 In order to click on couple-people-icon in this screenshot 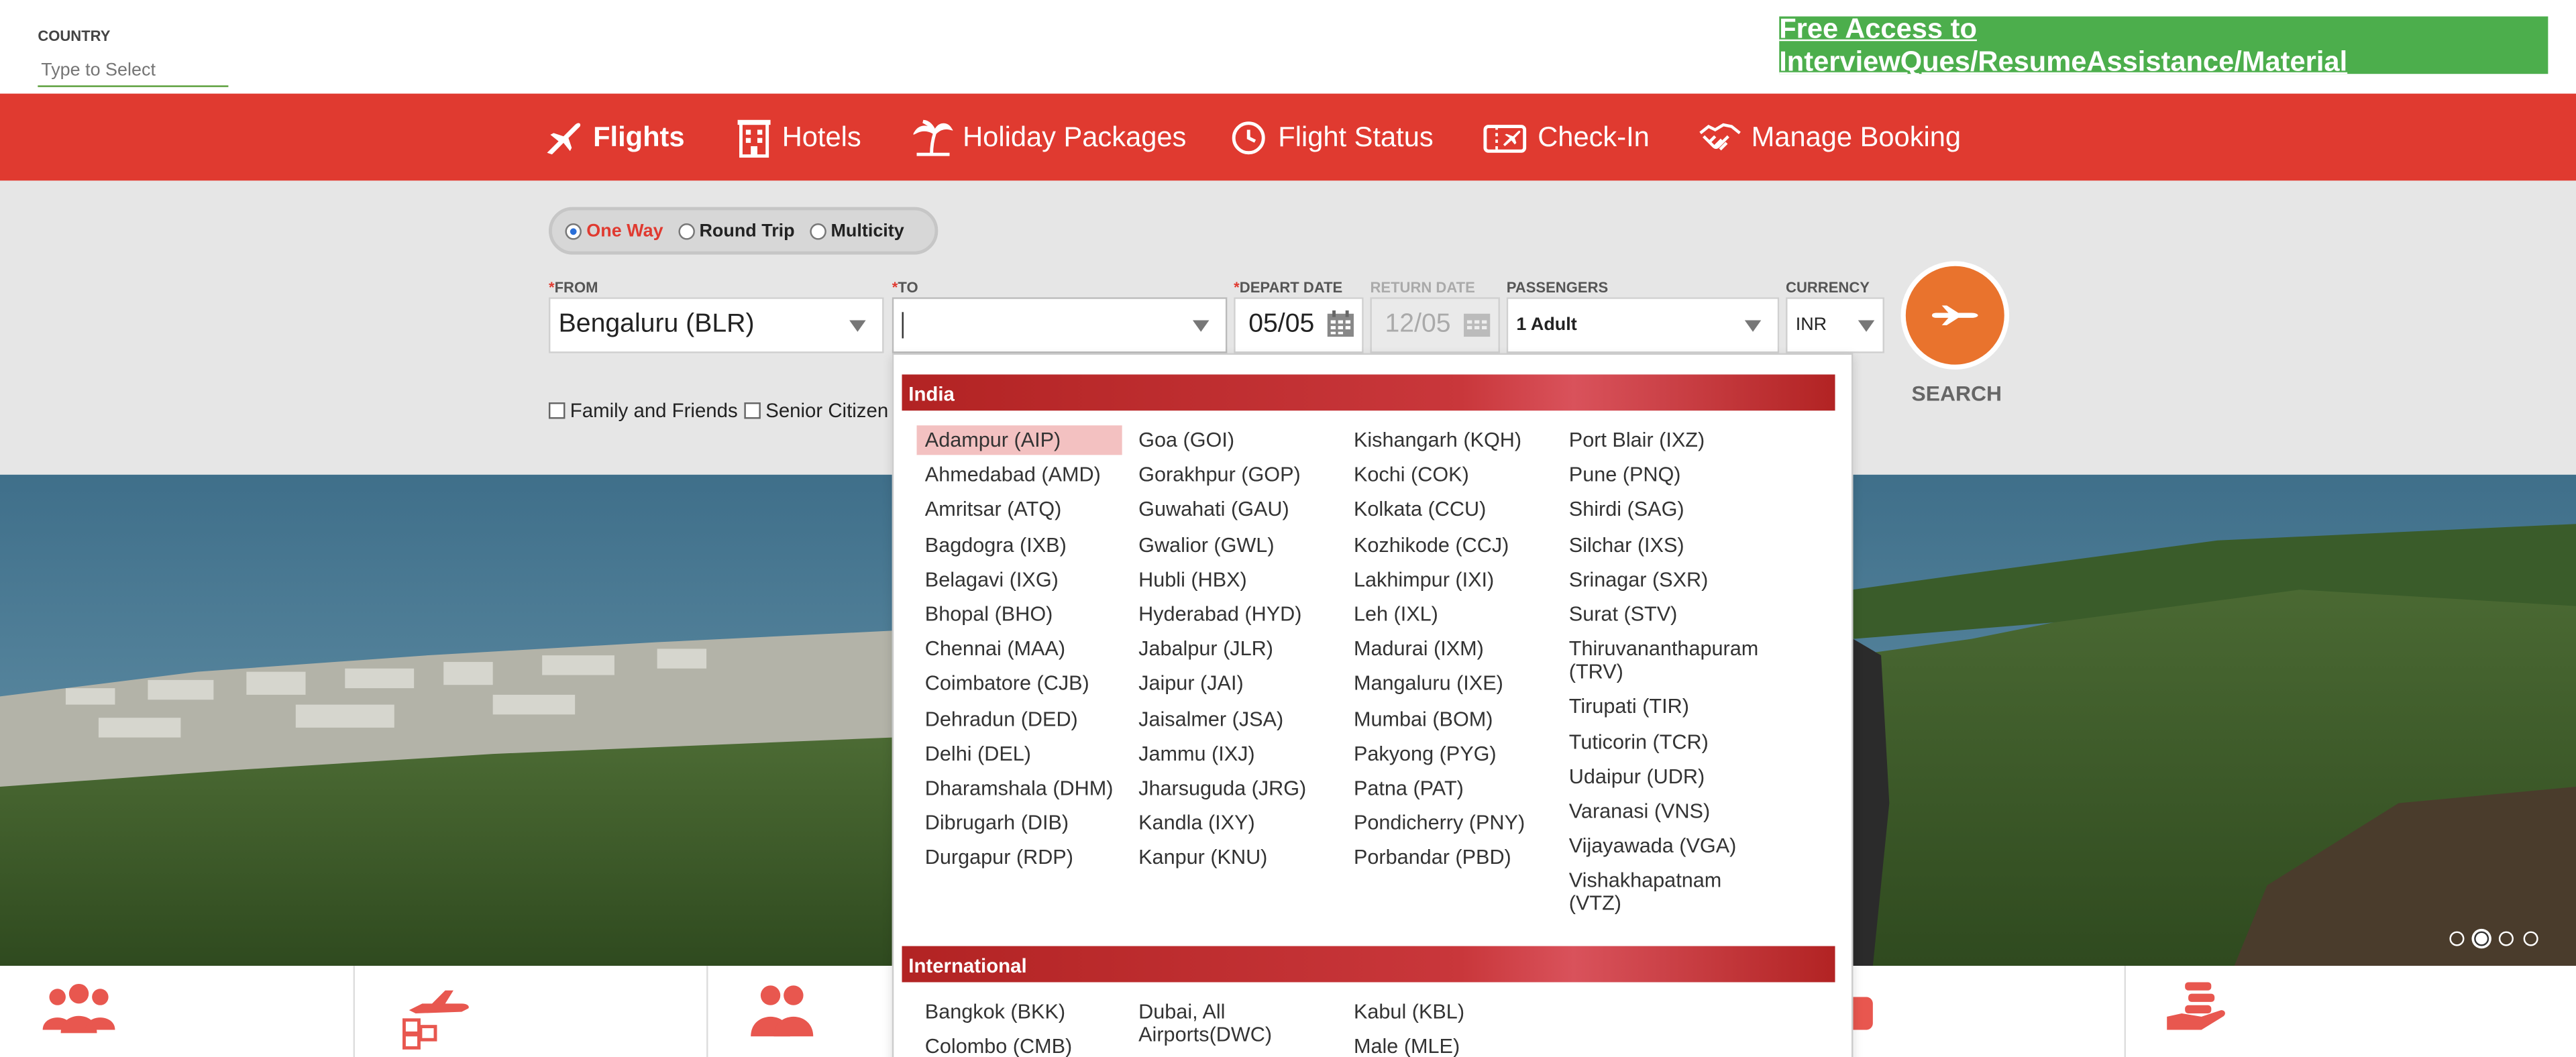, I will do `click(781, 1011)`.